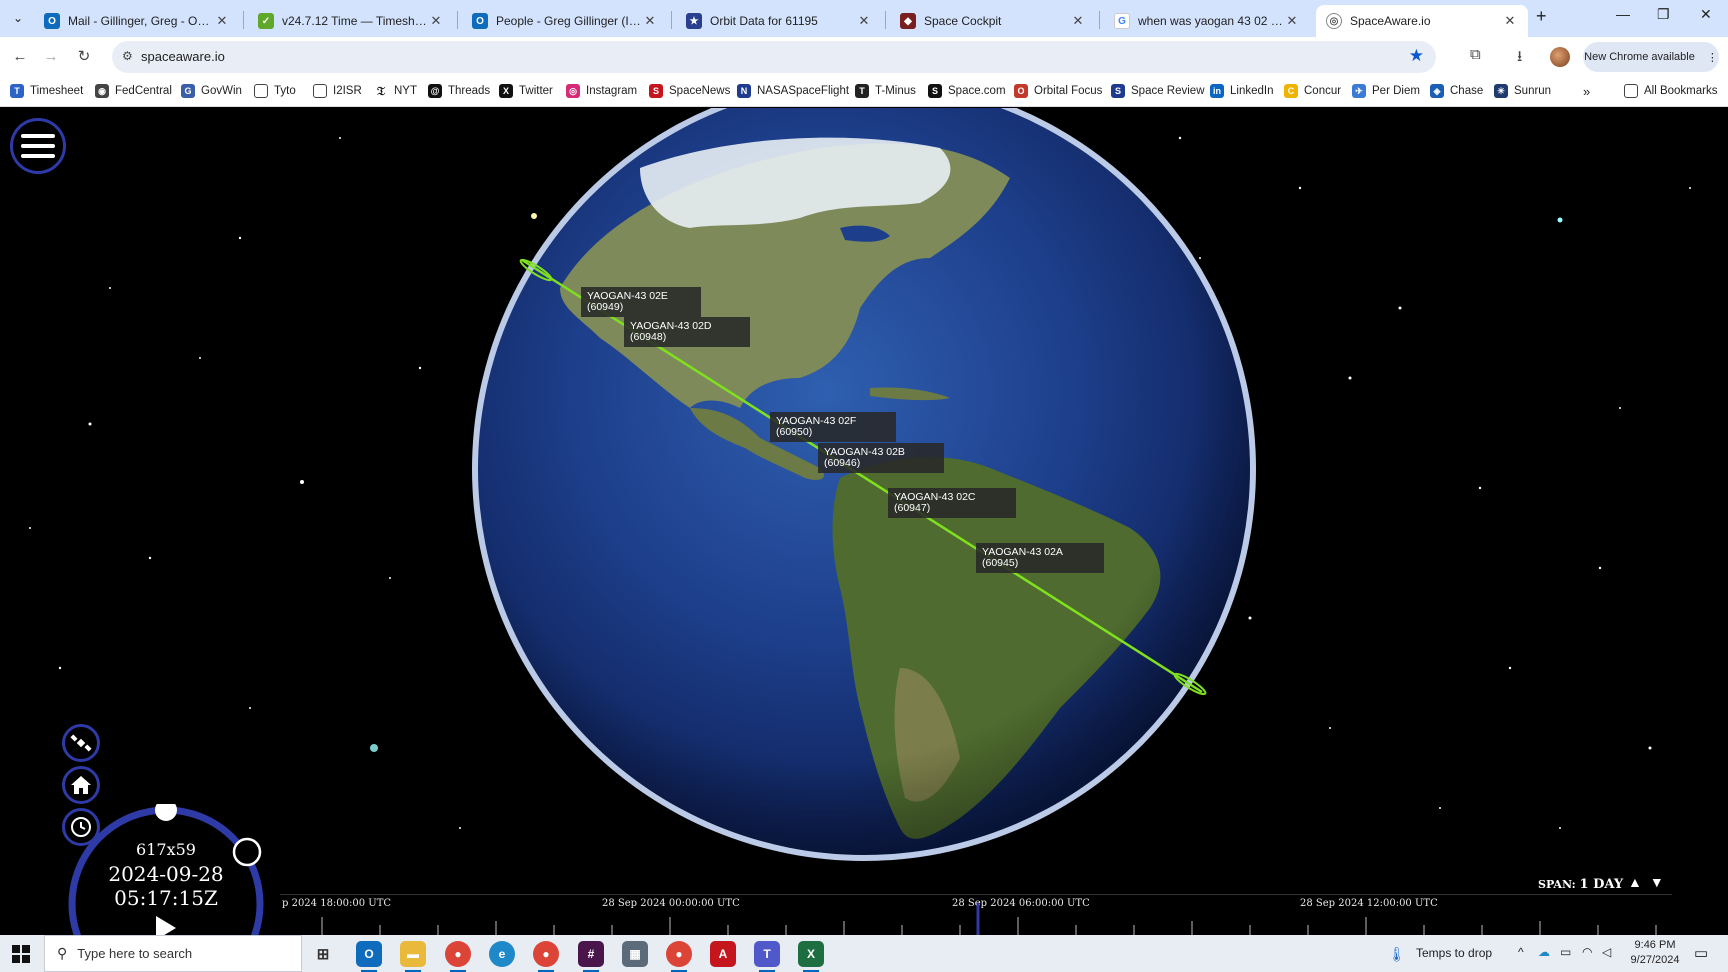  I want to click on volume-icon: ◁, so click(1606, 952).